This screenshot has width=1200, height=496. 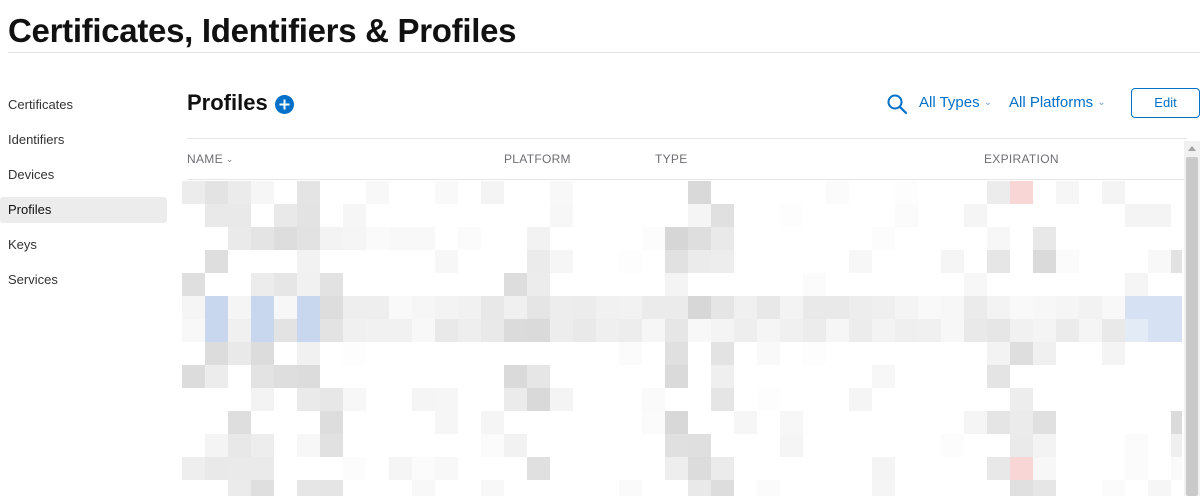 What do you see at coordinates (83, 140) in the screenshot?
I see `sidebar-item-identifiers: Identifiers` at bounding box center [83, 140].